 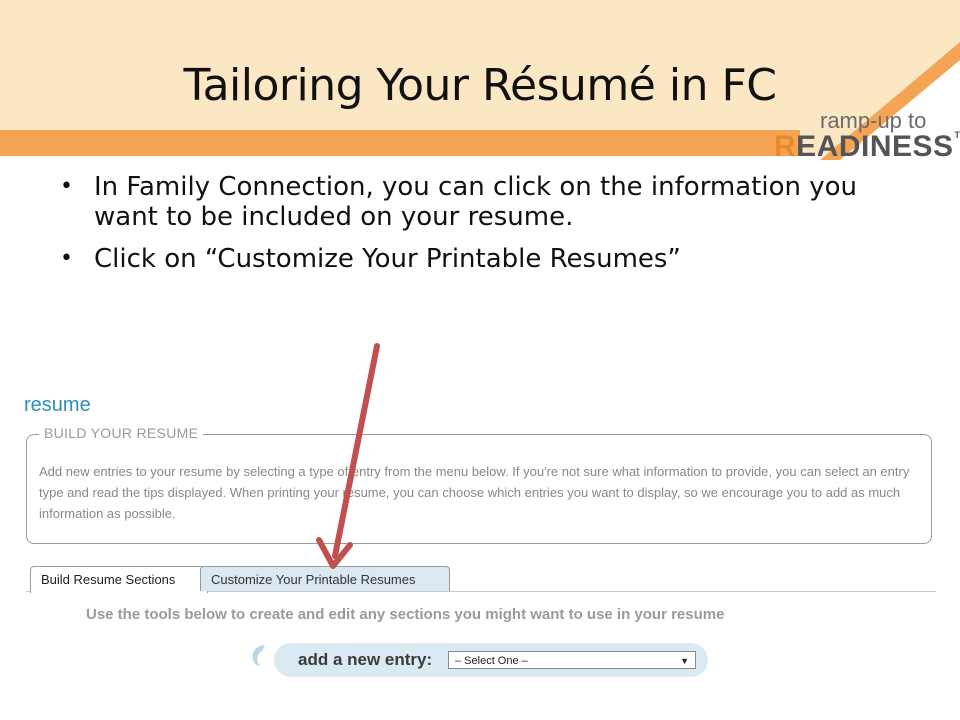 I want to click on ramp-up-readiness-logo: ramp-up to READINESSTM, so click(x=866, y=135).